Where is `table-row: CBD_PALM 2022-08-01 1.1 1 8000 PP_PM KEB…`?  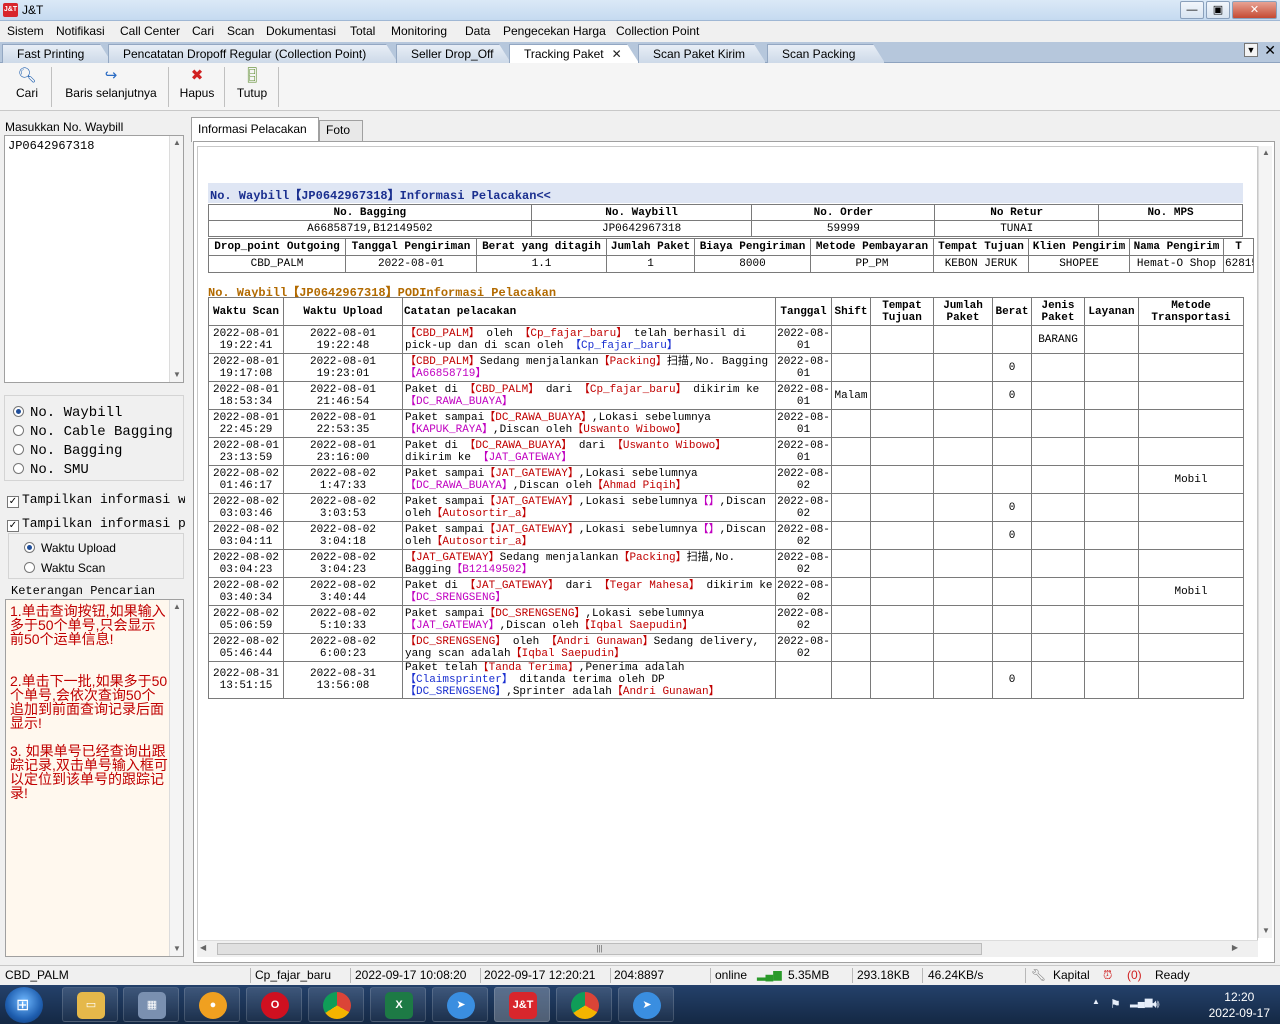
table-row: CBD_PALM 2022-08-01 1.1 1 8000 PP_PM KEB… is located at coordinates (731, 264).